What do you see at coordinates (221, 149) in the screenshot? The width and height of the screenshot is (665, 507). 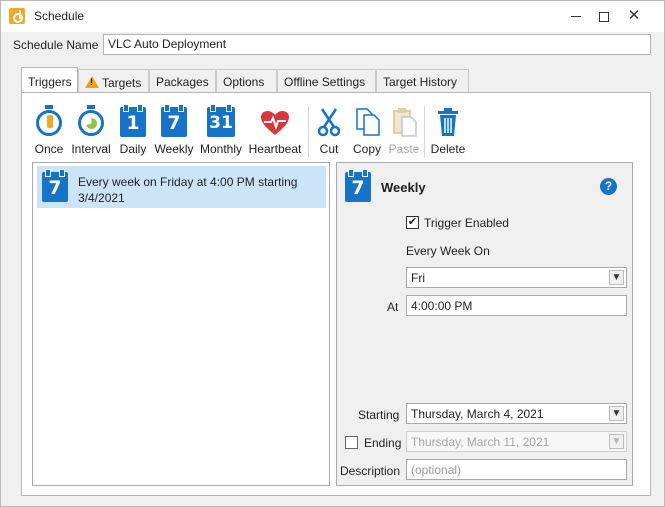 I see `monthly-label: Monthly` at bounding box center [221, 149].